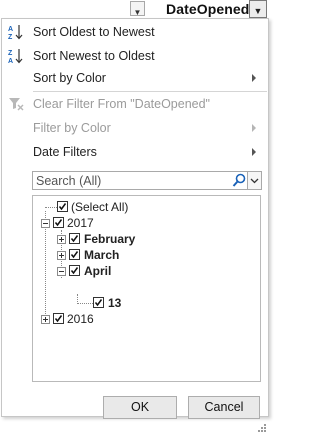  Describe the element at coordinates (135, 78) in the screenshot. I see `sort-by-color-item: Sort by Color` at that location.